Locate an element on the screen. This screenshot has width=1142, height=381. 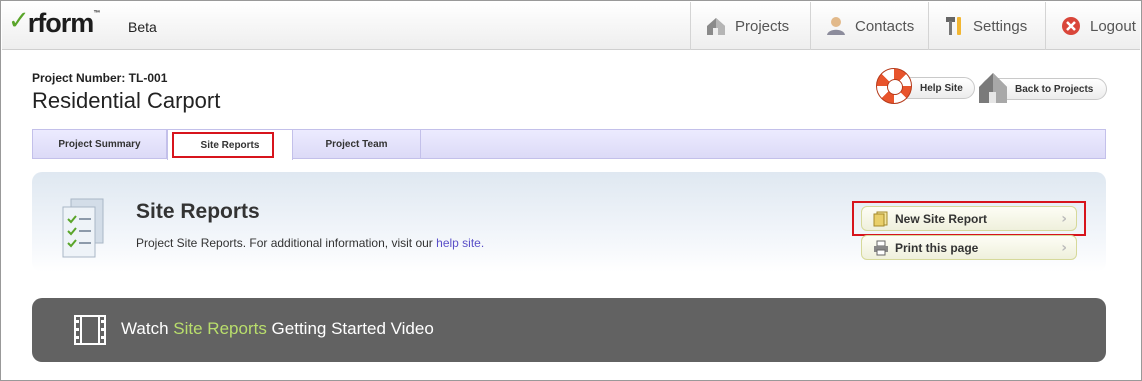
project-number: Project Number: TL-001 is located at coordinates (100, 78).